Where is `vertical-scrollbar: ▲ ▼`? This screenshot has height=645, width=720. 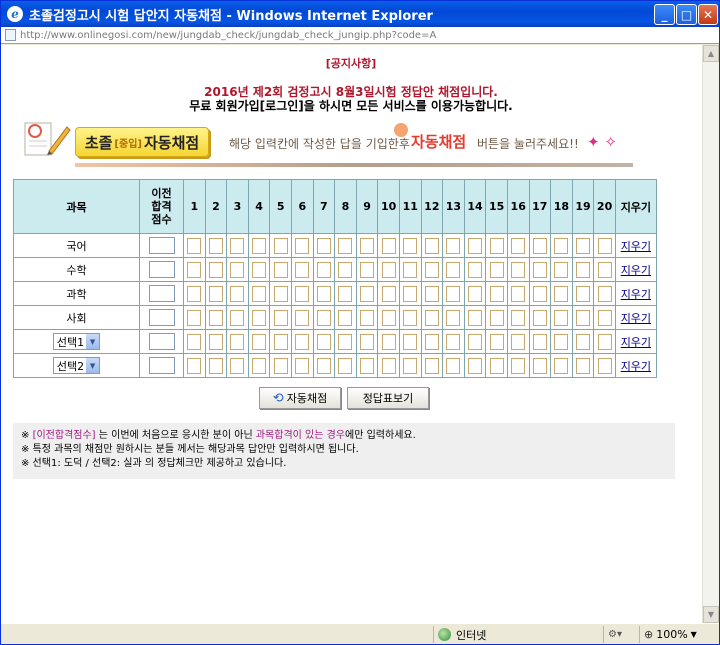 vertical-scrollbar: ▲ ▼ is located at coordinates (710, 334).